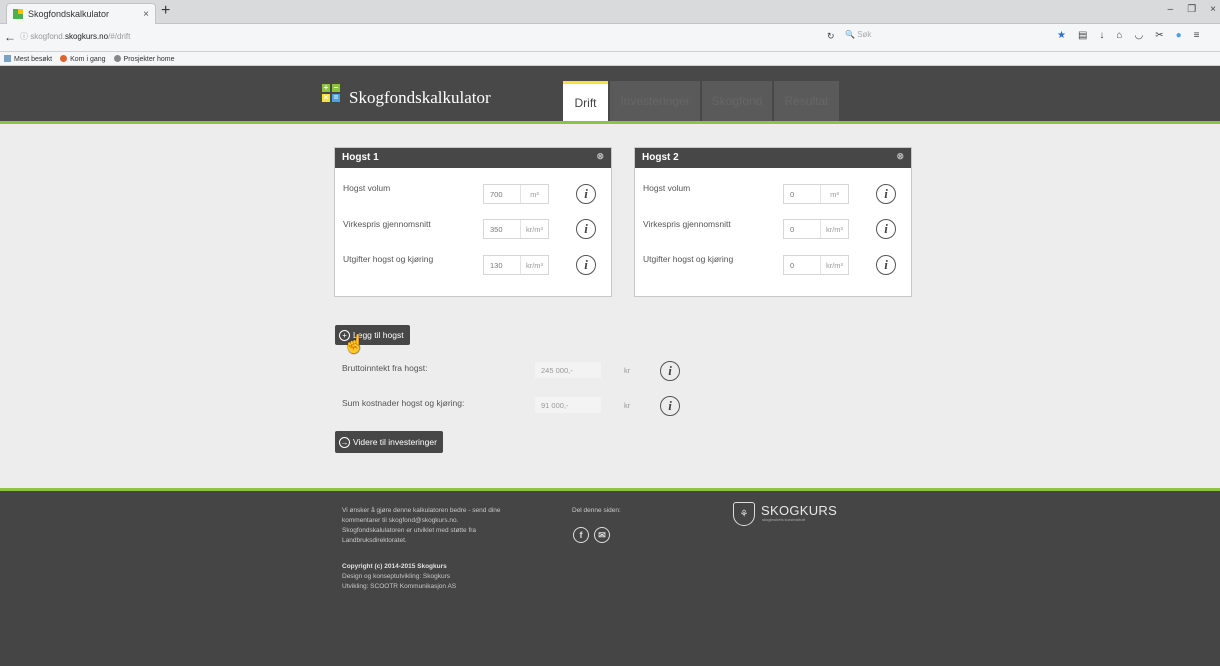 The width and height of the screenshot is (1220, 666). What do you see at coordinates (655, 101) in the screenshot?
I see `tab-investeringer: Investeringer` at bounding box center [655, 101].